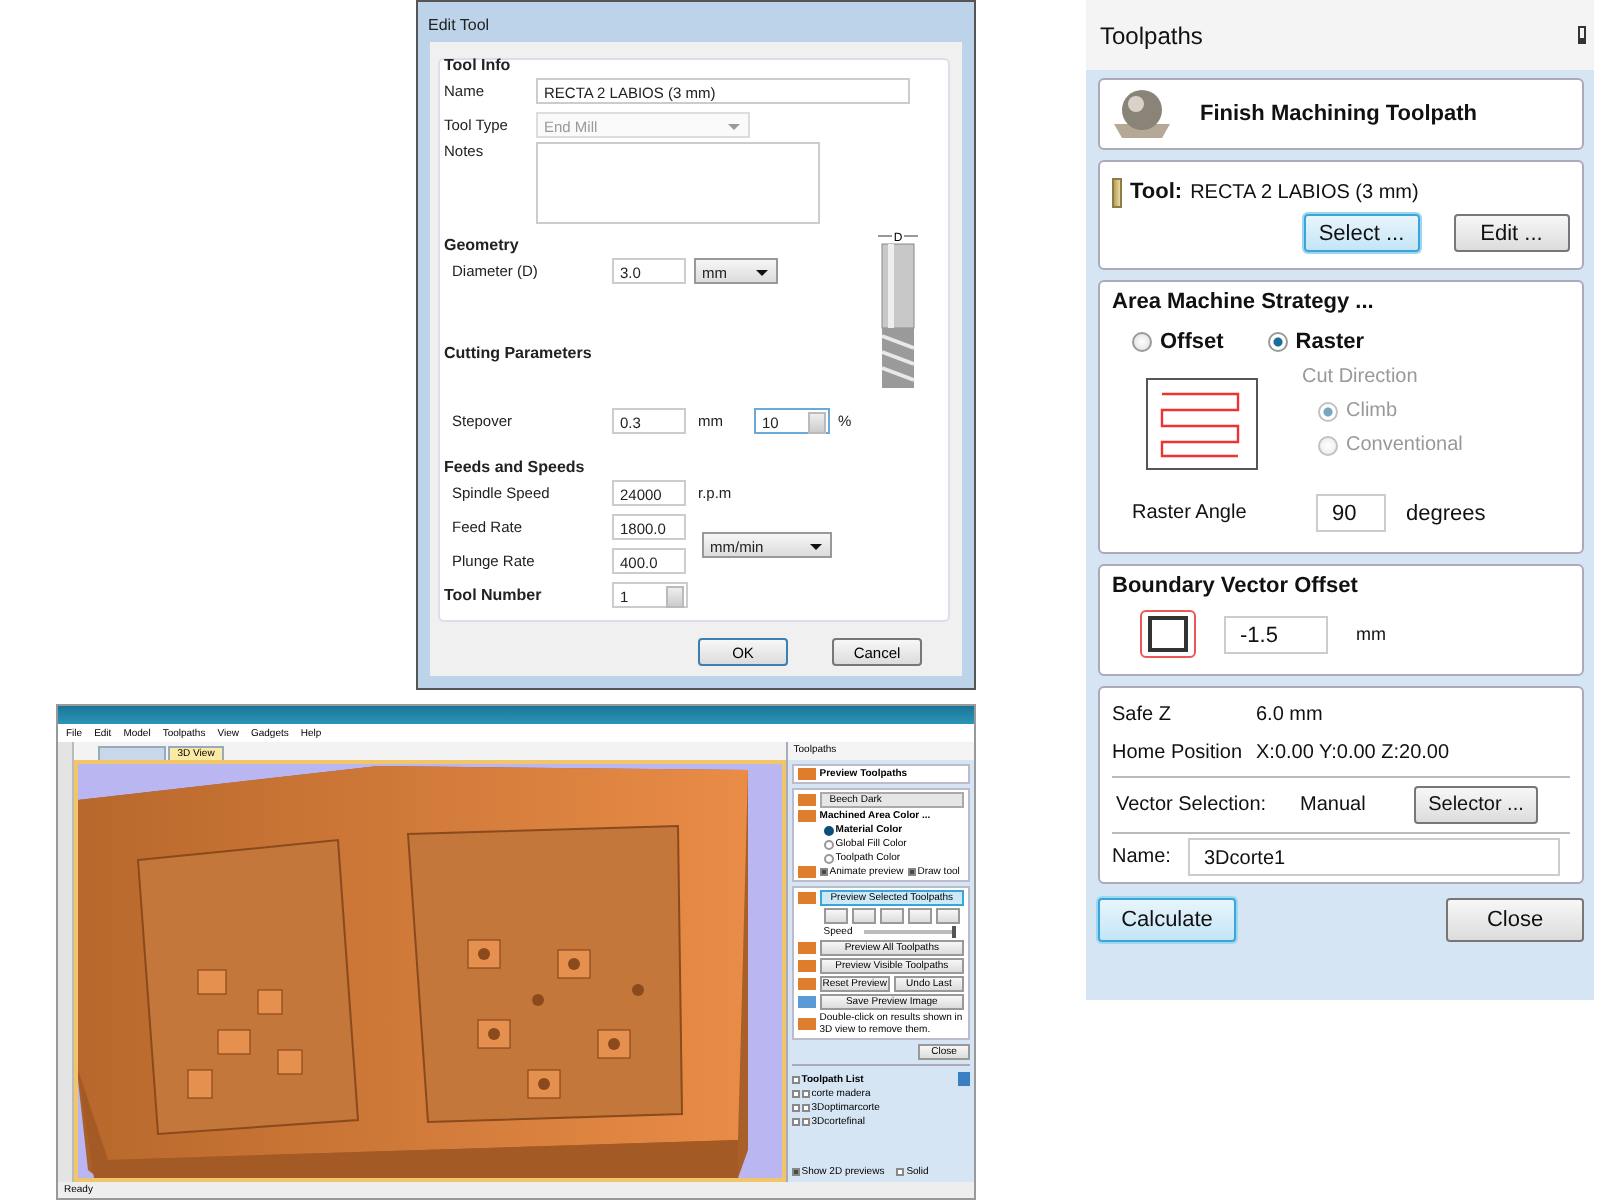 The height and width of the screenshot is (1200, 1600). I want to click on section-heading: Boundary Vector Offset, so click(1236, 586).